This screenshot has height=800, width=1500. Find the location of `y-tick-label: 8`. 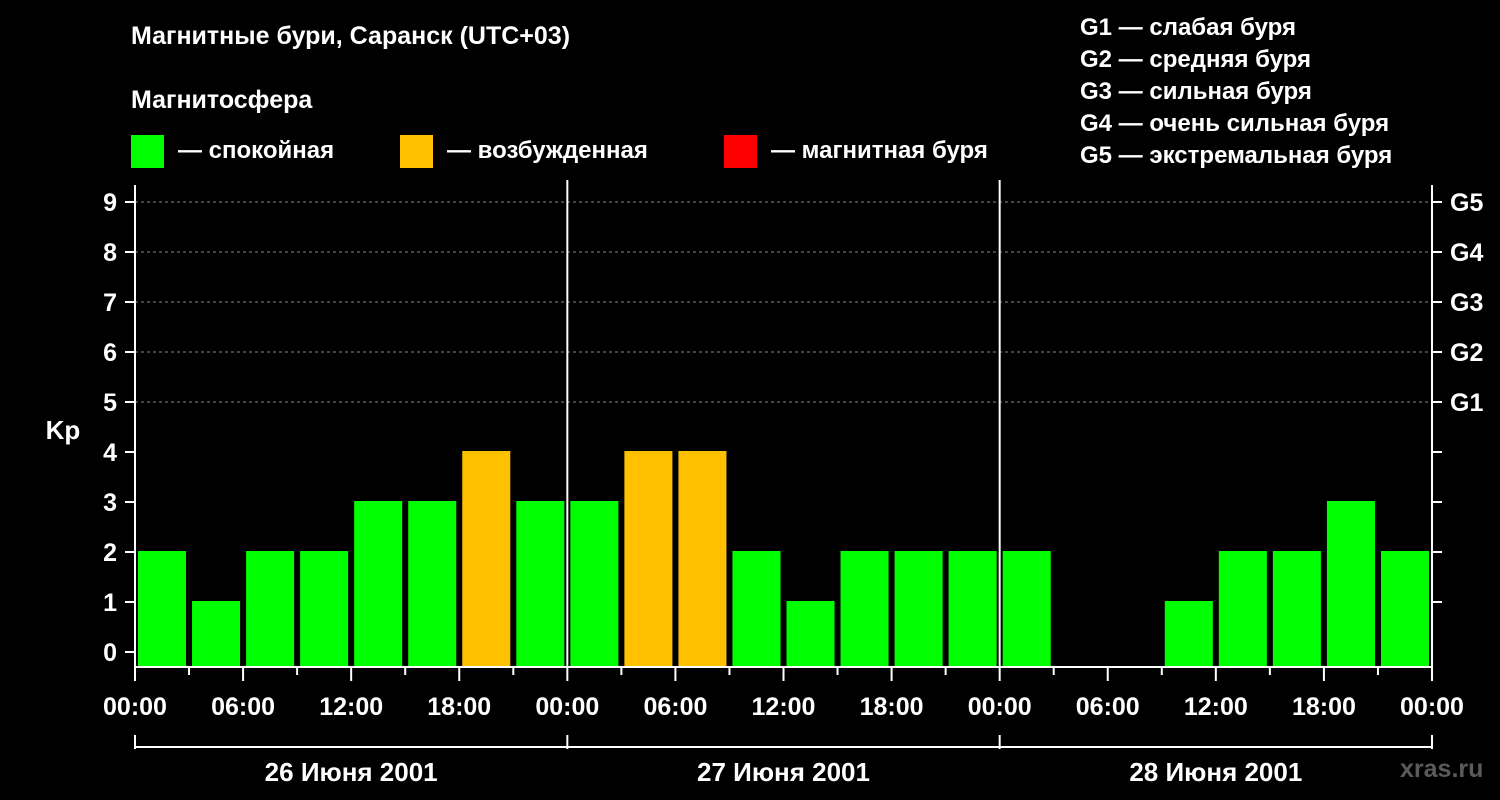

y-tick-label: 8 is located at coordinates (110, 253).